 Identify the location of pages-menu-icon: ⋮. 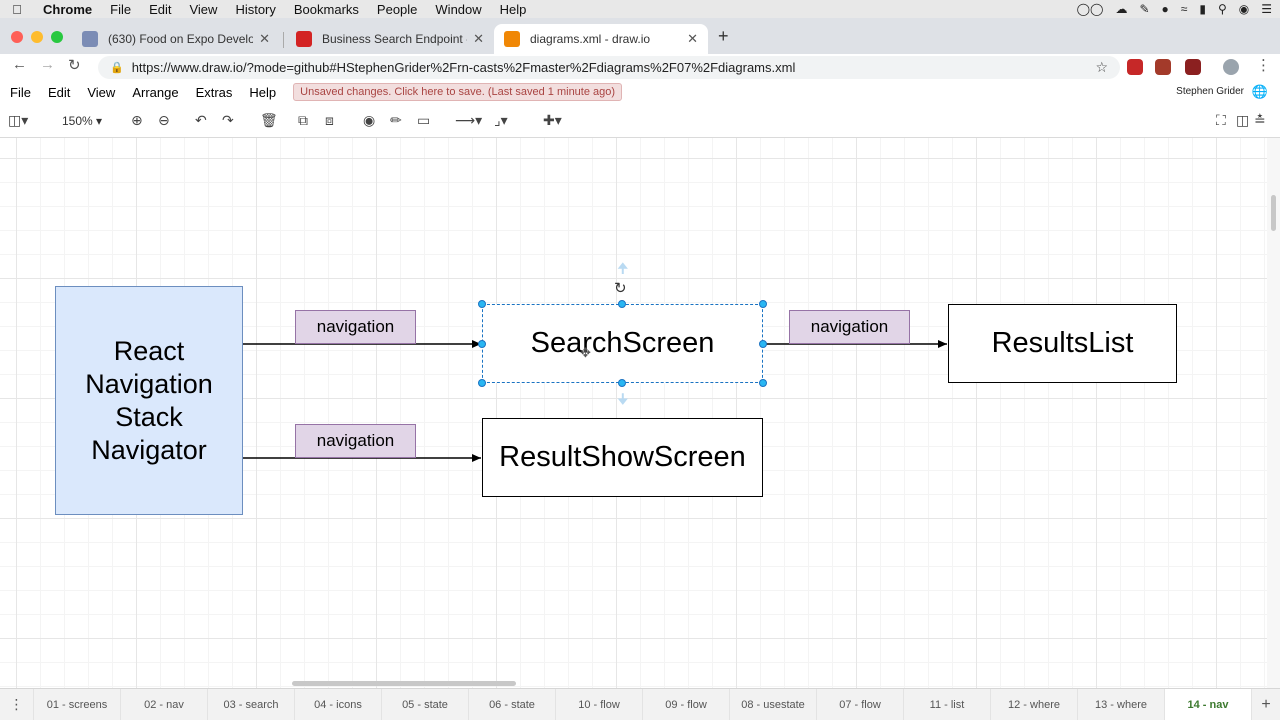
(17, 704).